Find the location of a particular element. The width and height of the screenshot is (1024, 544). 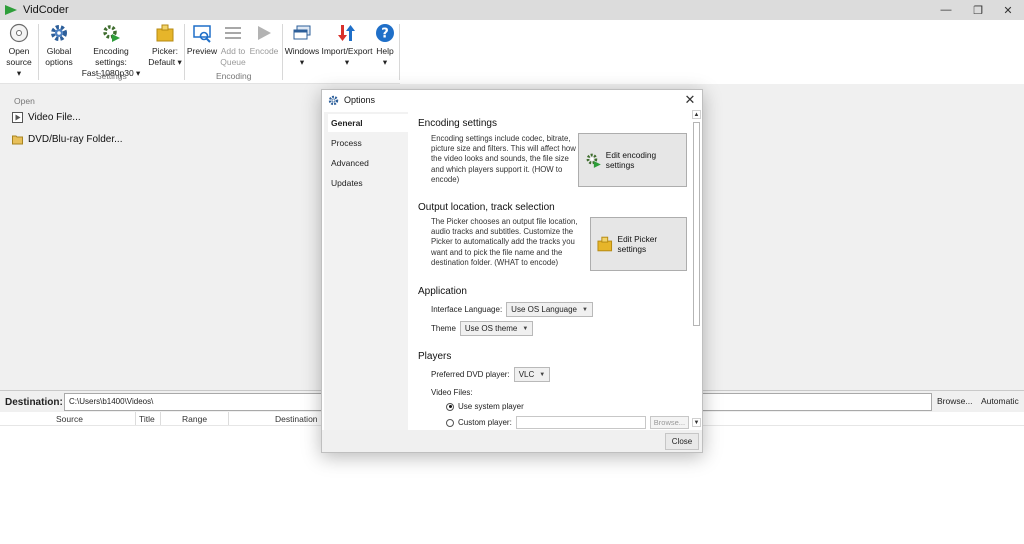

windows-button: Windows ▾ is located at coordinates (302, 45).